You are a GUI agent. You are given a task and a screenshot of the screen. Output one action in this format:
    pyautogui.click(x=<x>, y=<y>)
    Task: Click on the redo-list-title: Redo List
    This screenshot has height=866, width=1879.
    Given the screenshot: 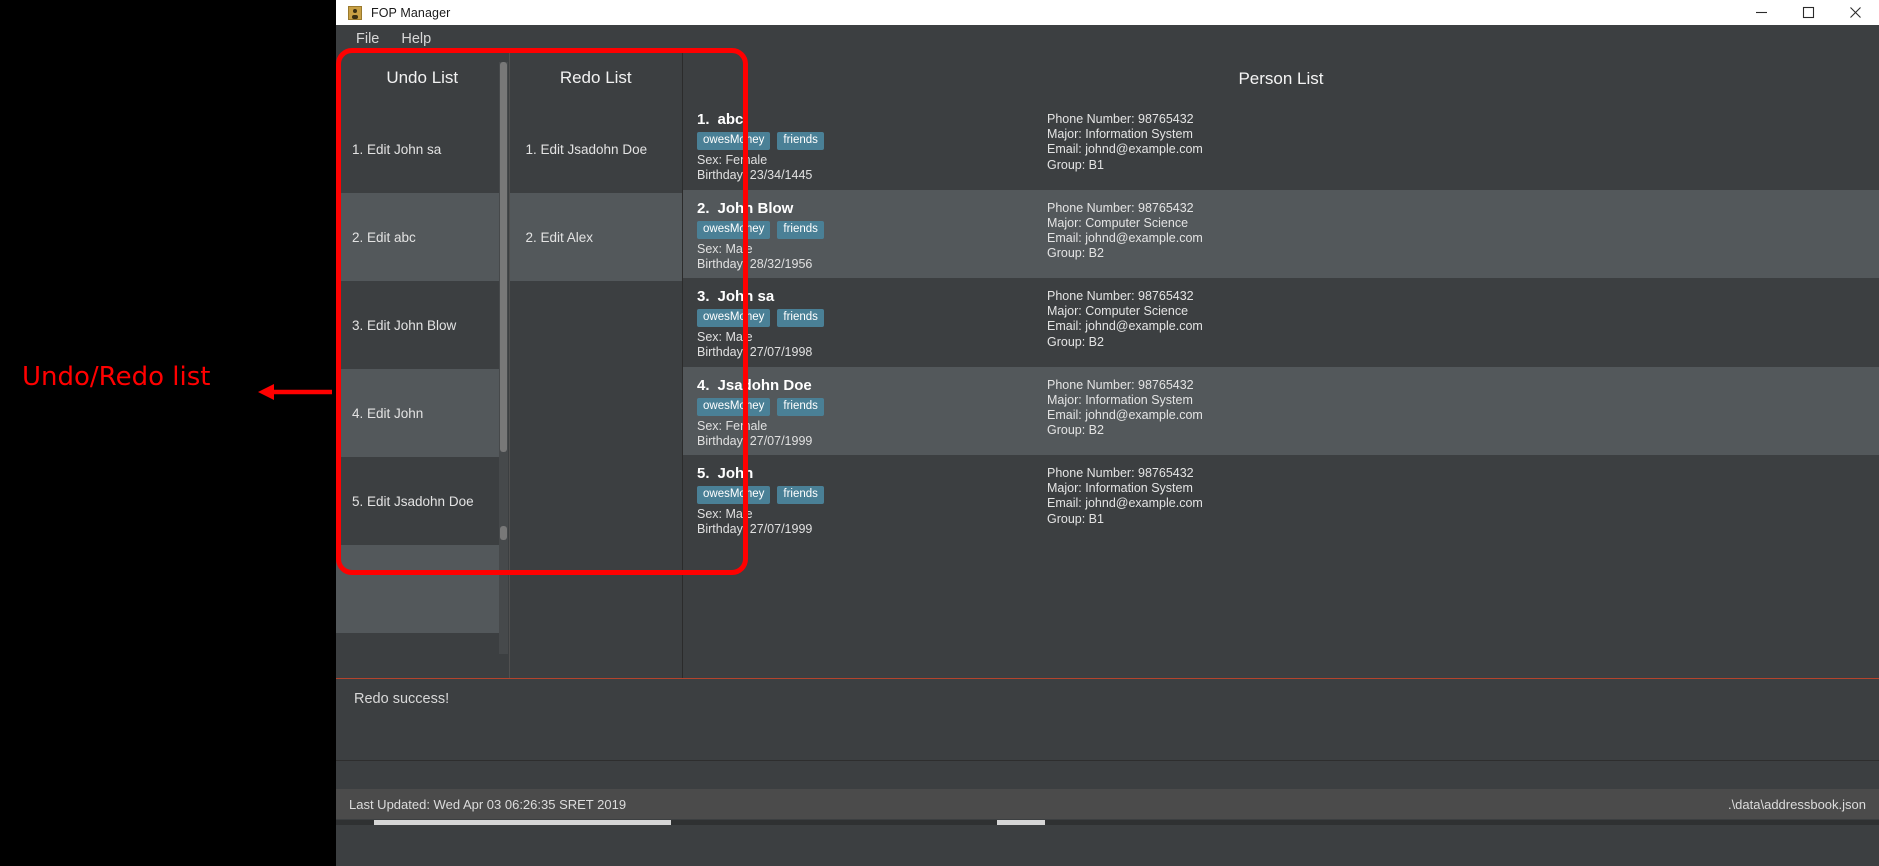 What is the action you would take?
    pyautogui.click(x=595, y=77)
    